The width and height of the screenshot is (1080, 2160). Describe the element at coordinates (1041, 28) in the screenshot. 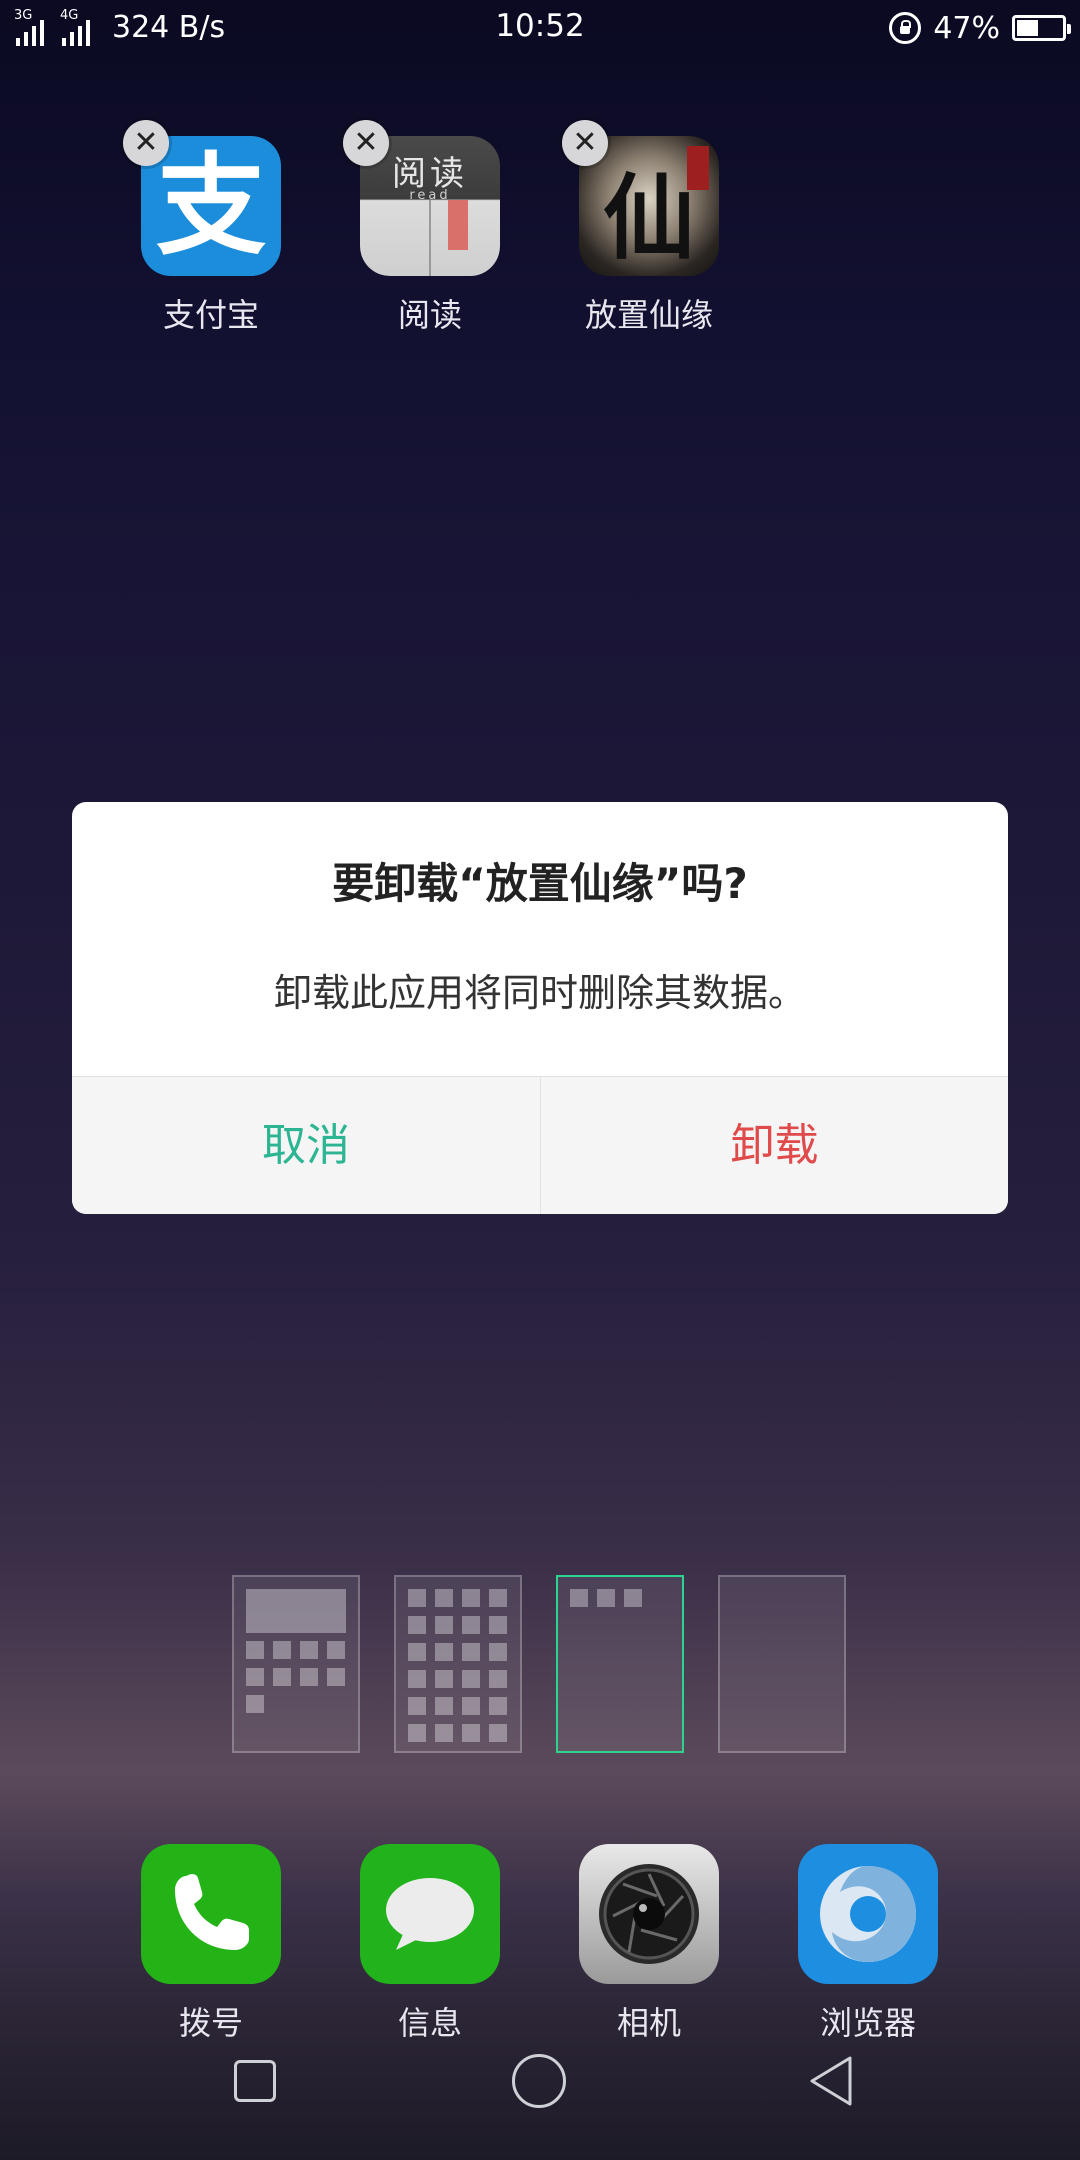

I see `battery-icon` at that location.